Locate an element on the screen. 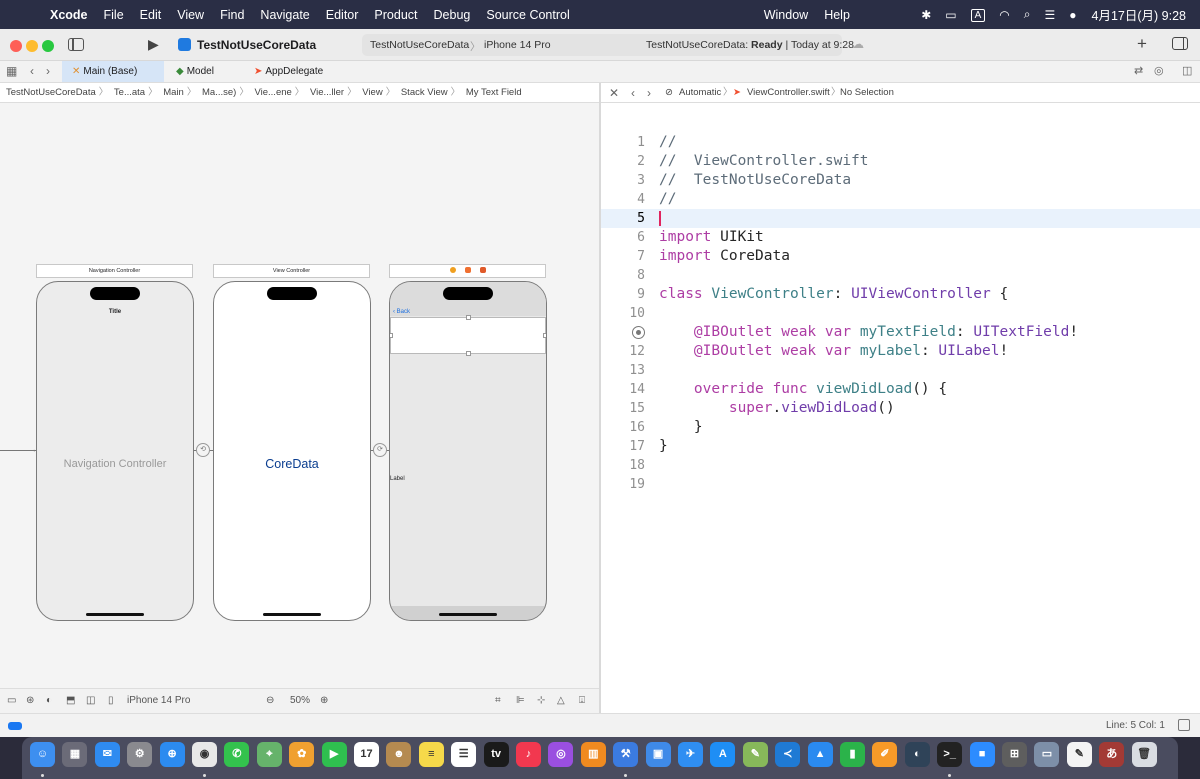 The width and height of the screenshot is (1200, 779). calendar-icon: 17 is located at coordinates (366, 754).